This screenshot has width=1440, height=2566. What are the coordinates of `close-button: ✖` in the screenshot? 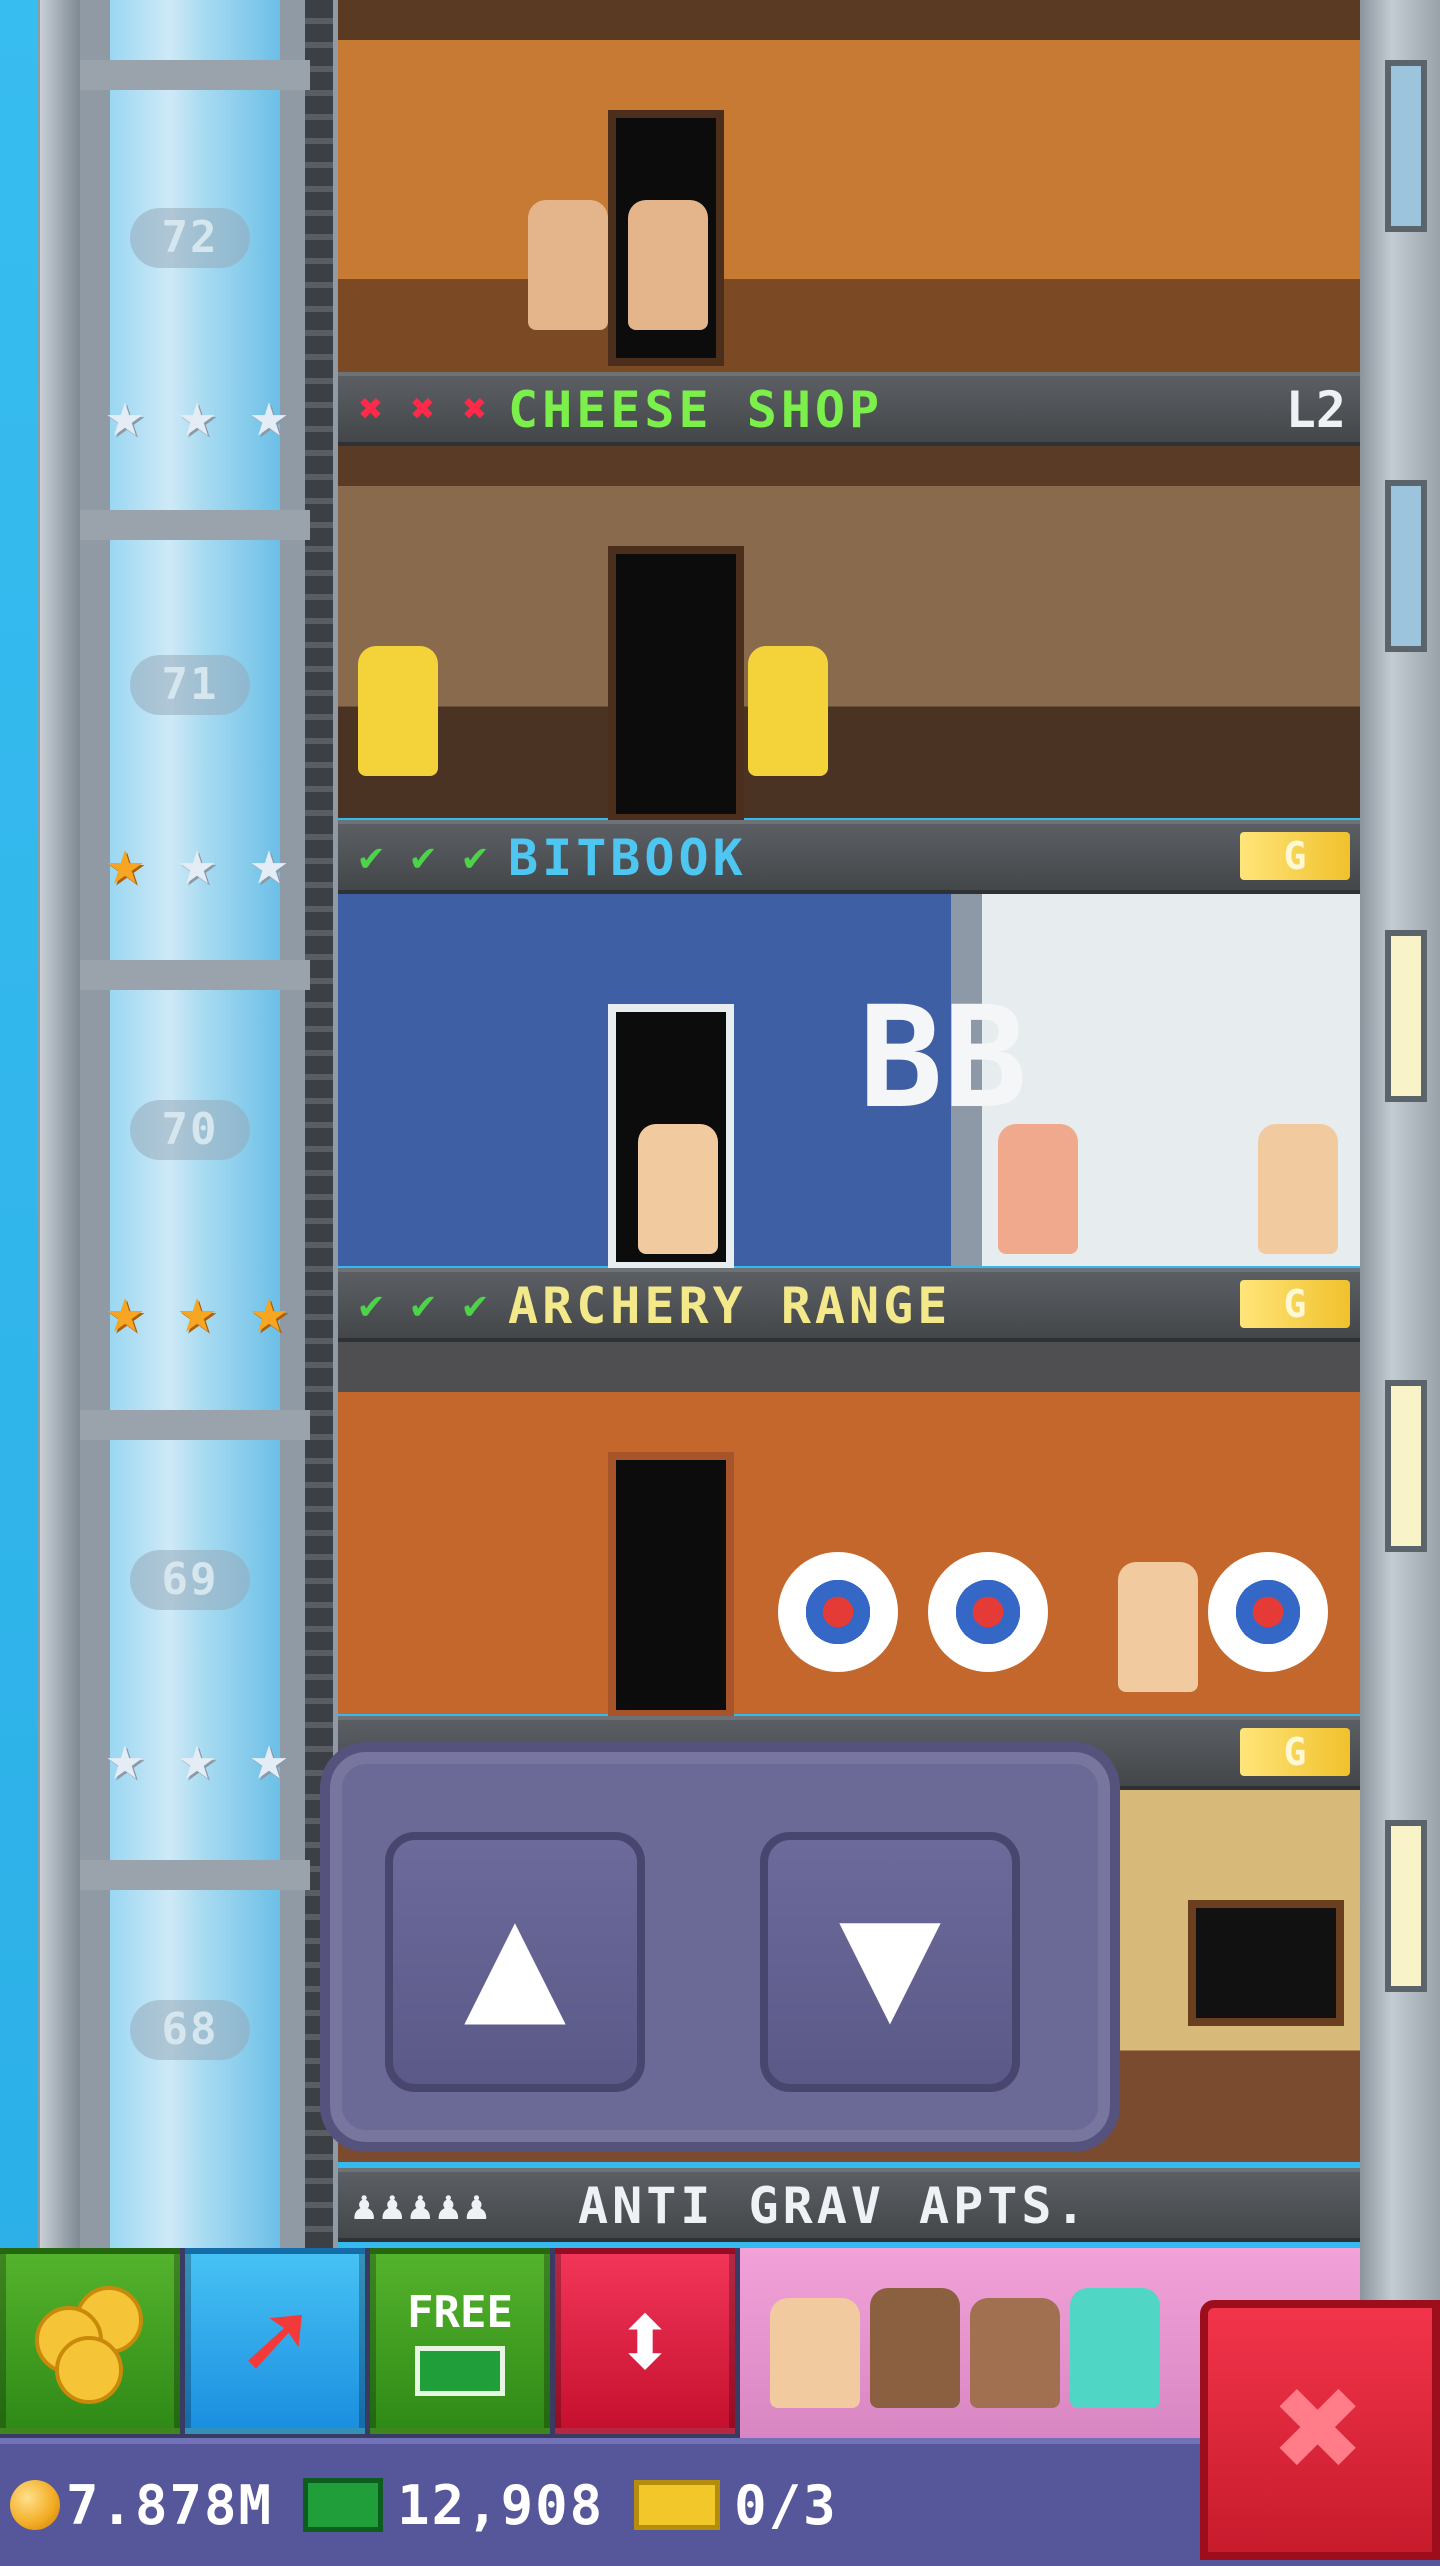 It's located at (1320, 2430).